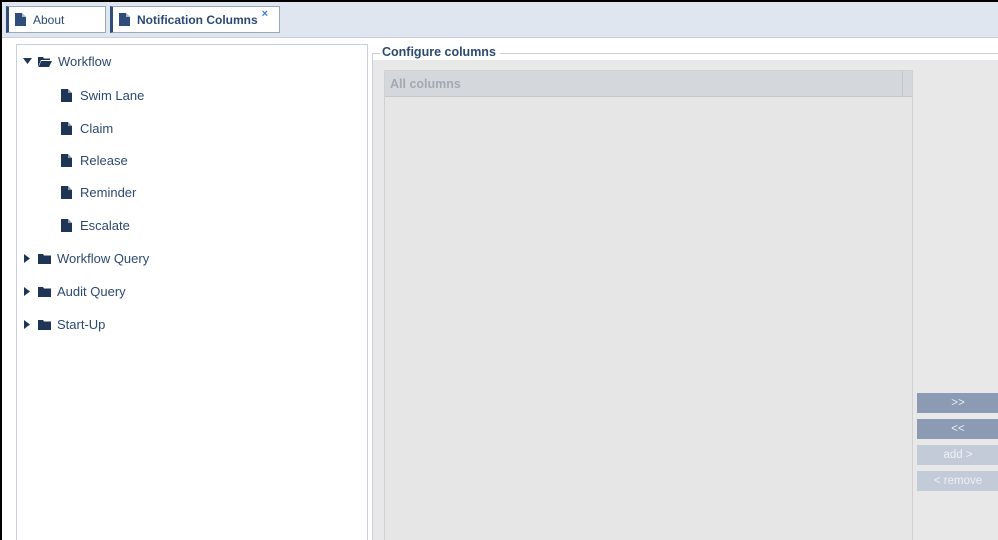 The height and width of the screenshot is (540, 998). Describe the element at coordinates (112, 95) in the screenshot. I see `tree-node-label: Swim Lane` at that location.